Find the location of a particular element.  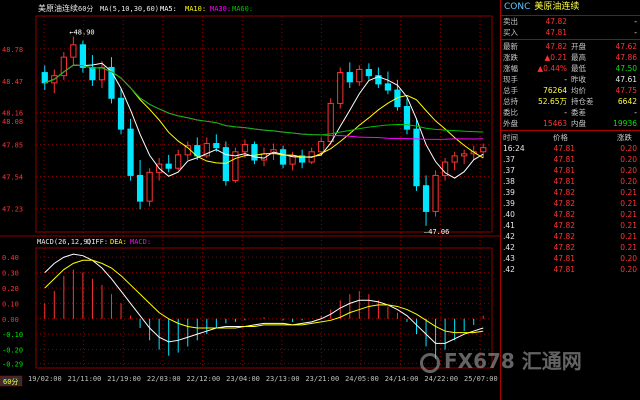

ask-row: 卖出 47.82 - is located at coordinates (570, 21).